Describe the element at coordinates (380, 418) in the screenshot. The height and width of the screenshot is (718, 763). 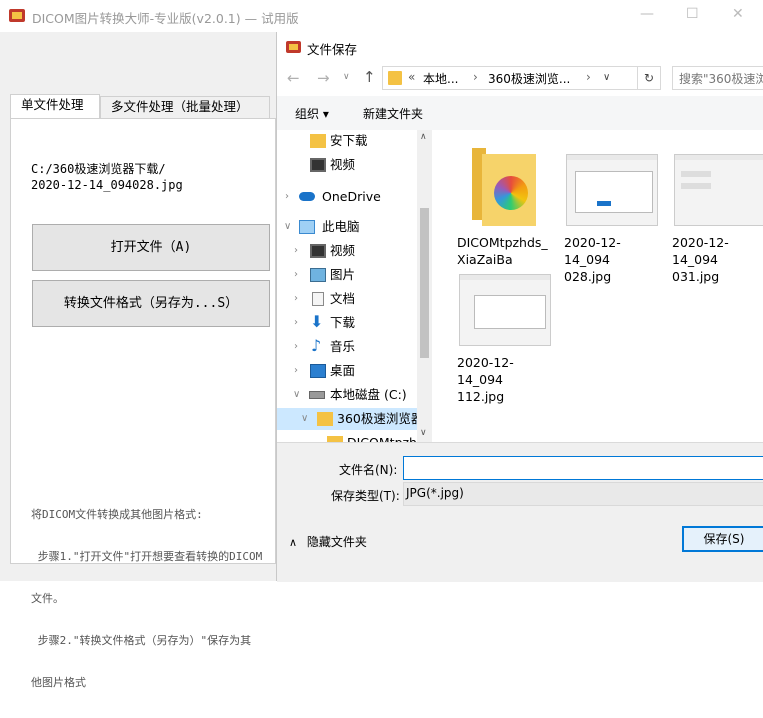
I see `nav-label: 360极速浏览器` at that location.